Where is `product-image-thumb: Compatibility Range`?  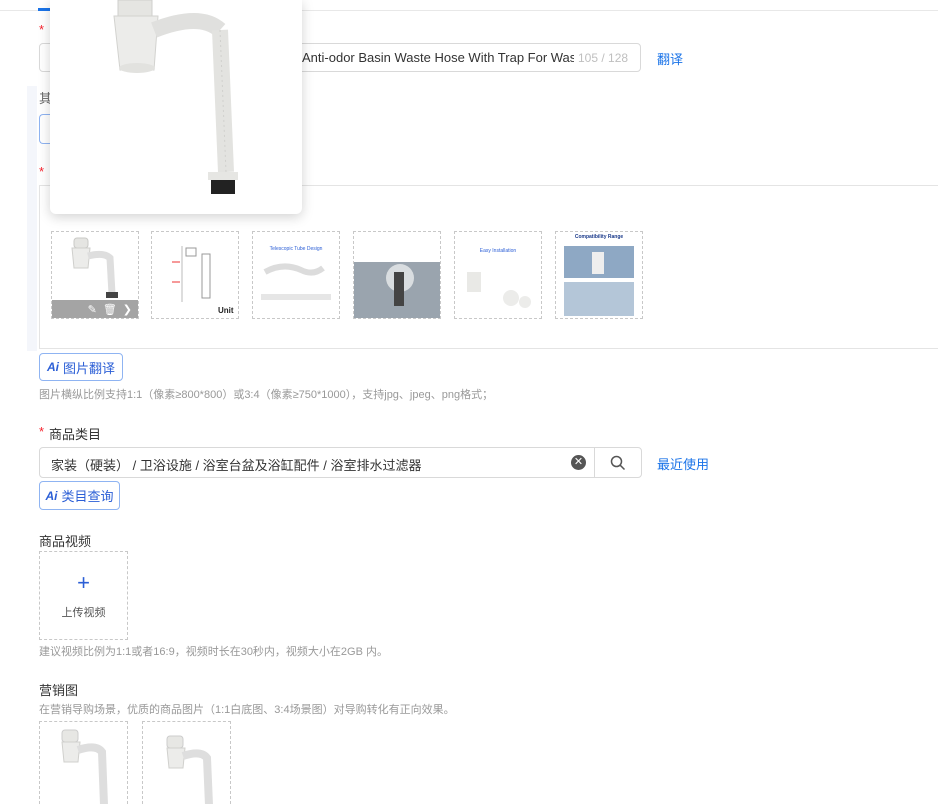 product-image-thumb: Compatibility Range is located at coordinates (599, 275).